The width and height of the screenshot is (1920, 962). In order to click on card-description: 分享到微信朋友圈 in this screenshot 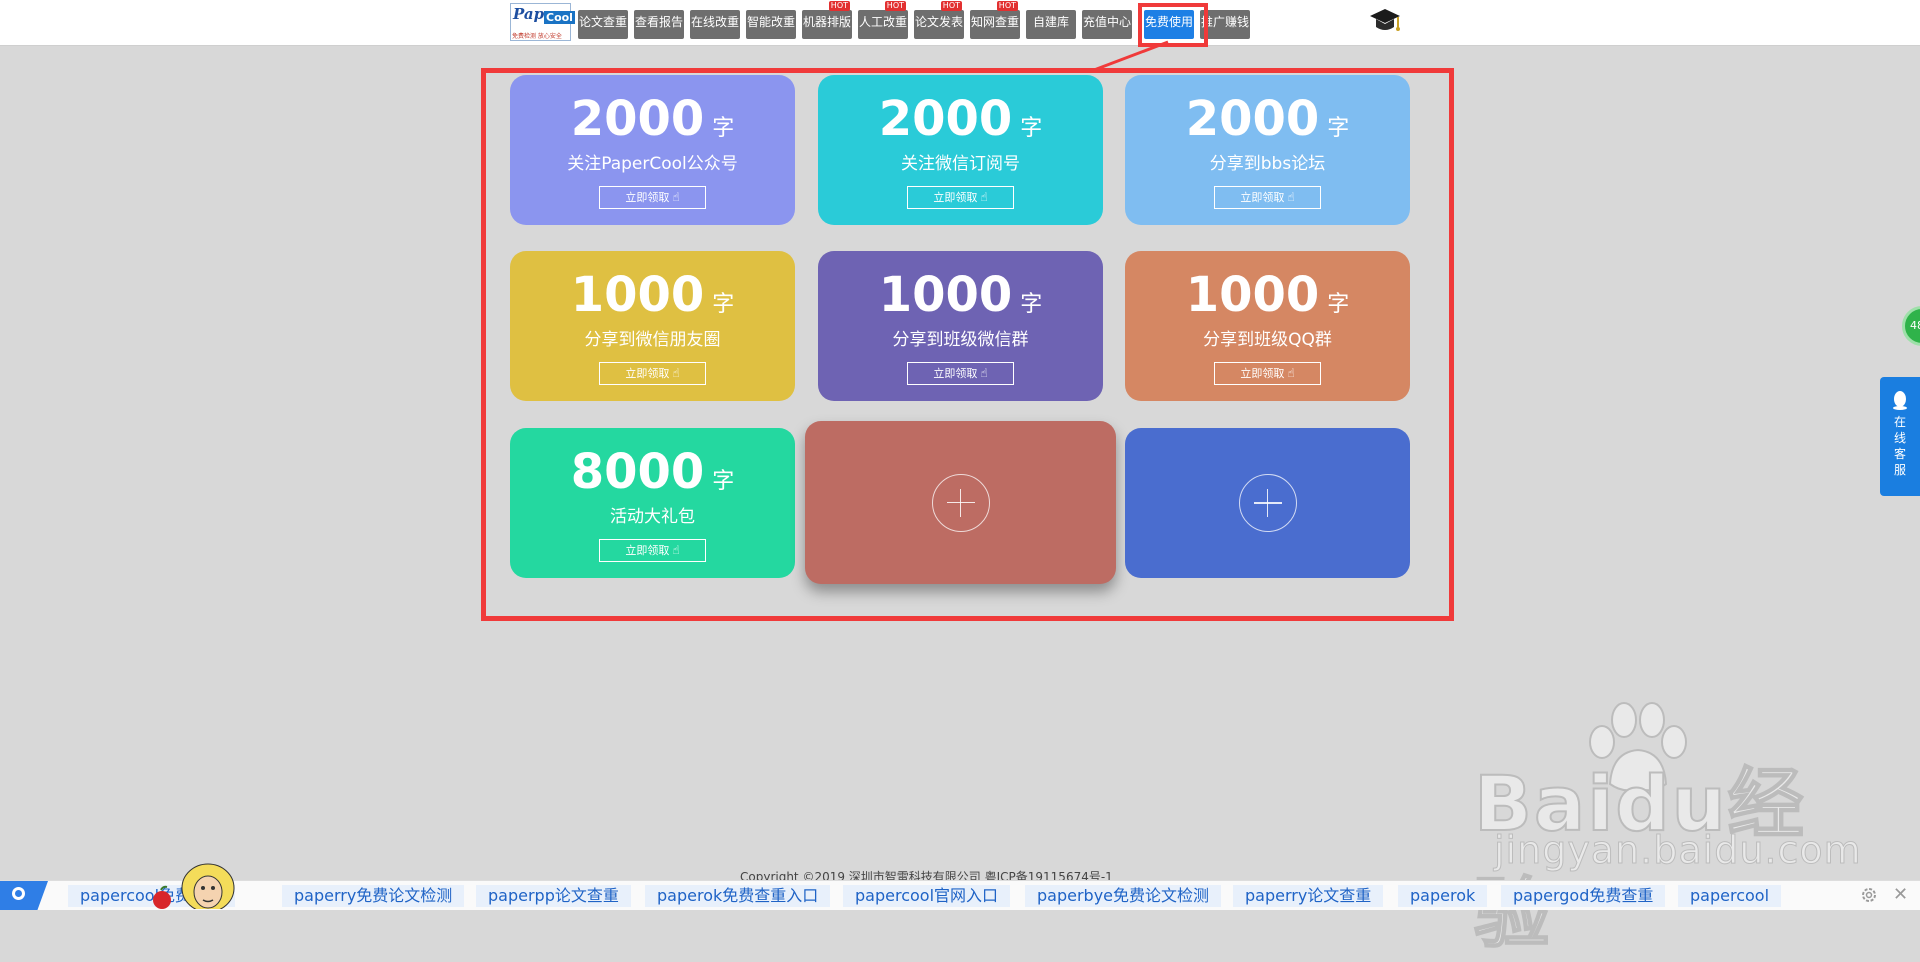, I will do `click(652, 340)`.